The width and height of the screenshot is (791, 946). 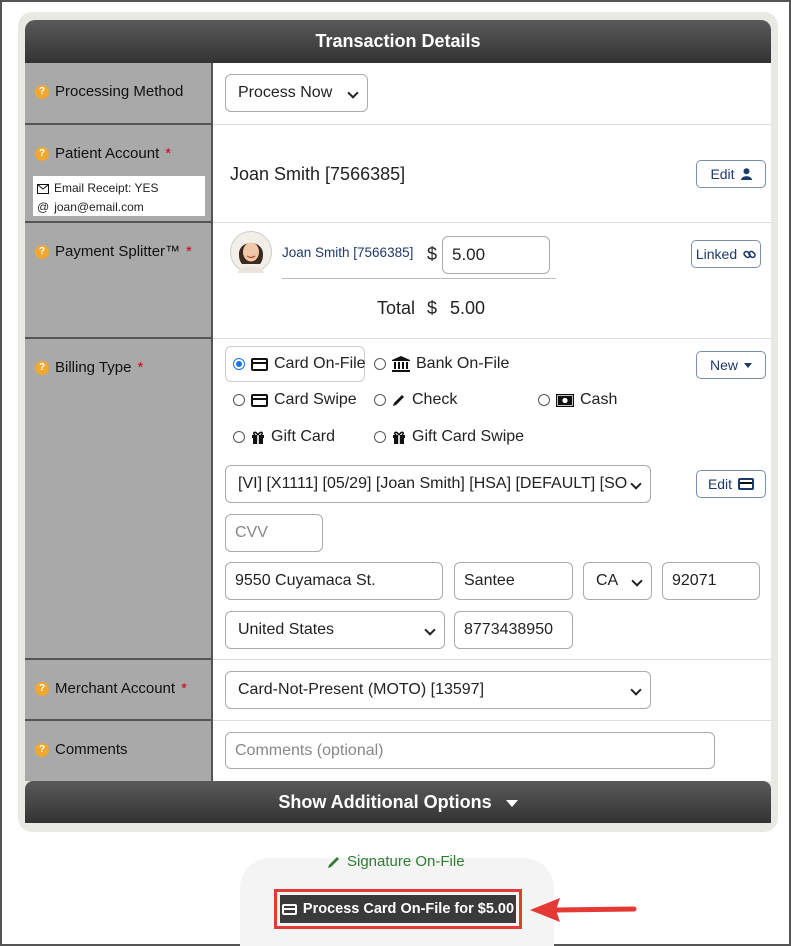 What do you see at coordinates (415, 400) in the screenshot?
I see `radio-check: Check` at bounding box center [415, 400].